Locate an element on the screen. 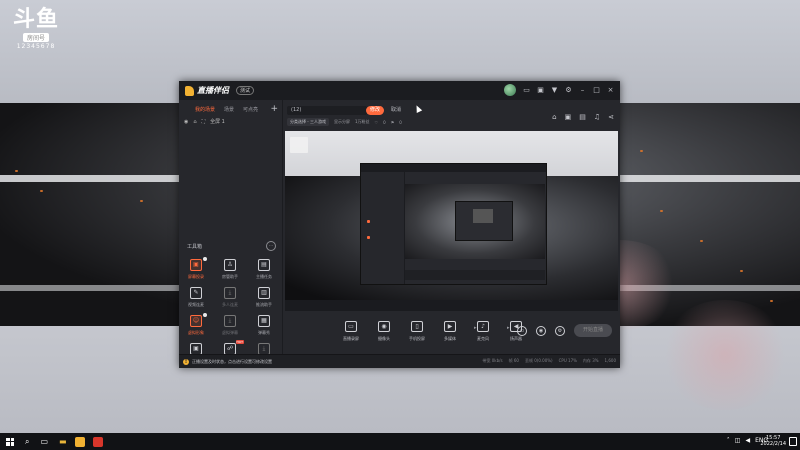  tray-up-arrow-icon: ˄ is located at coordinates (728, 440).